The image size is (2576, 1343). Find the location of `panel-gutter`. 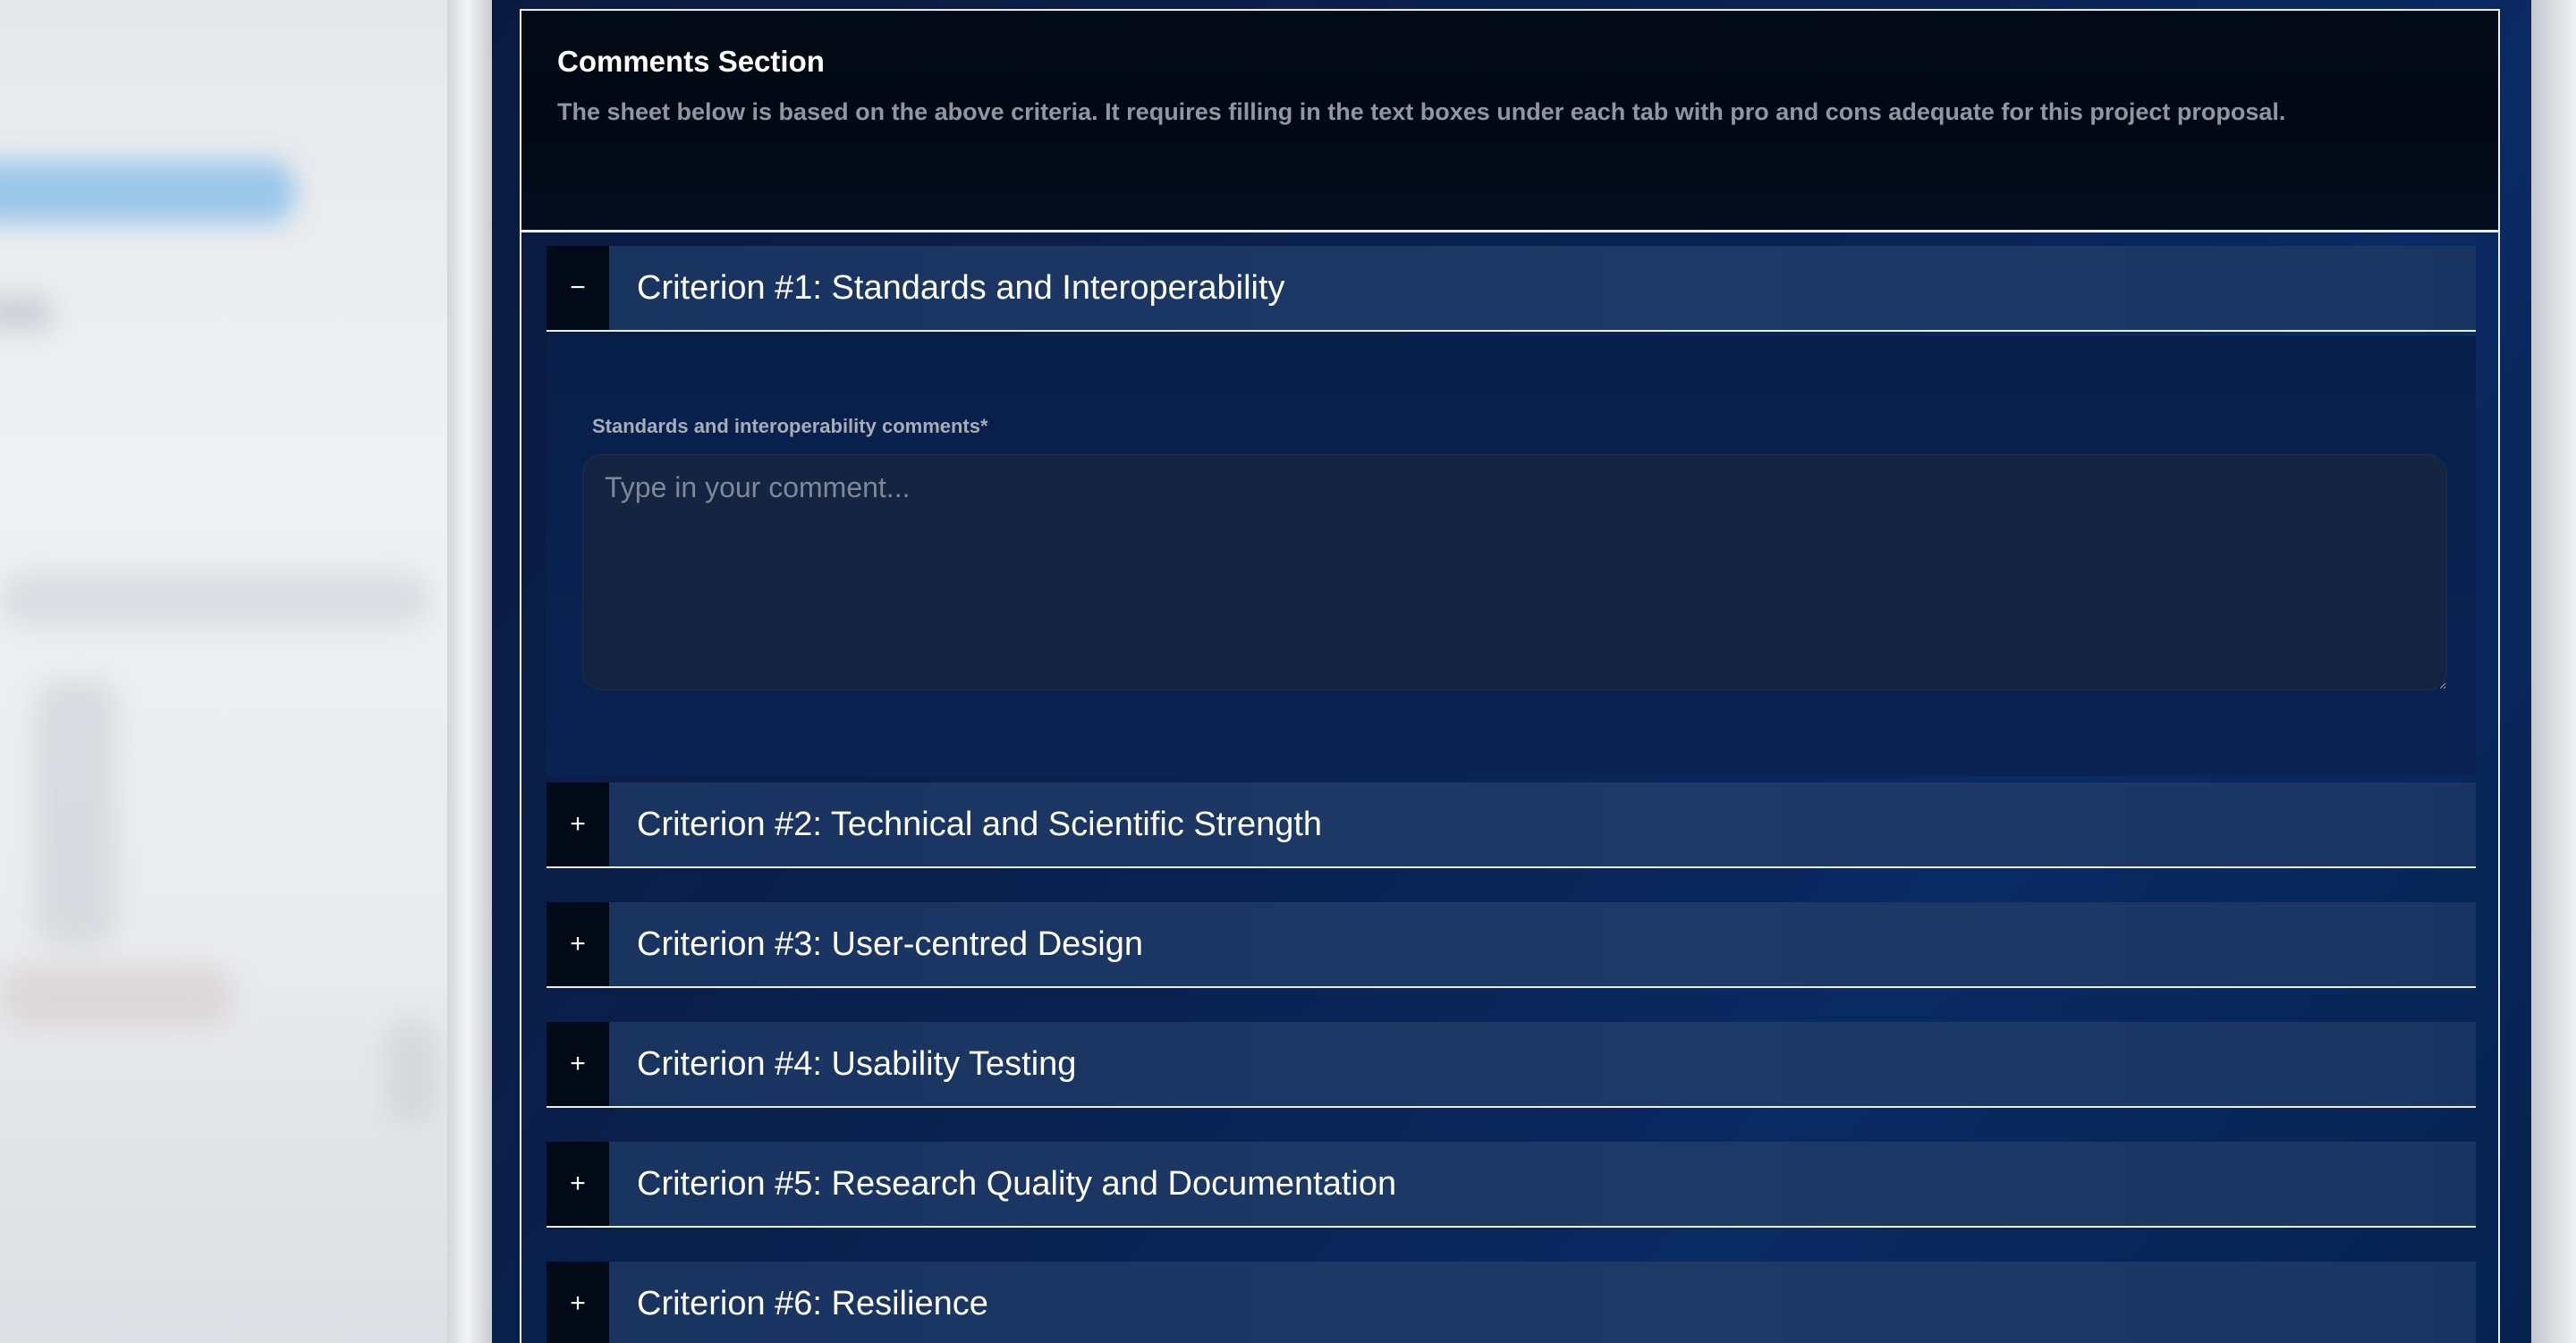

panel-gutter is located at coordinates (469, 671).